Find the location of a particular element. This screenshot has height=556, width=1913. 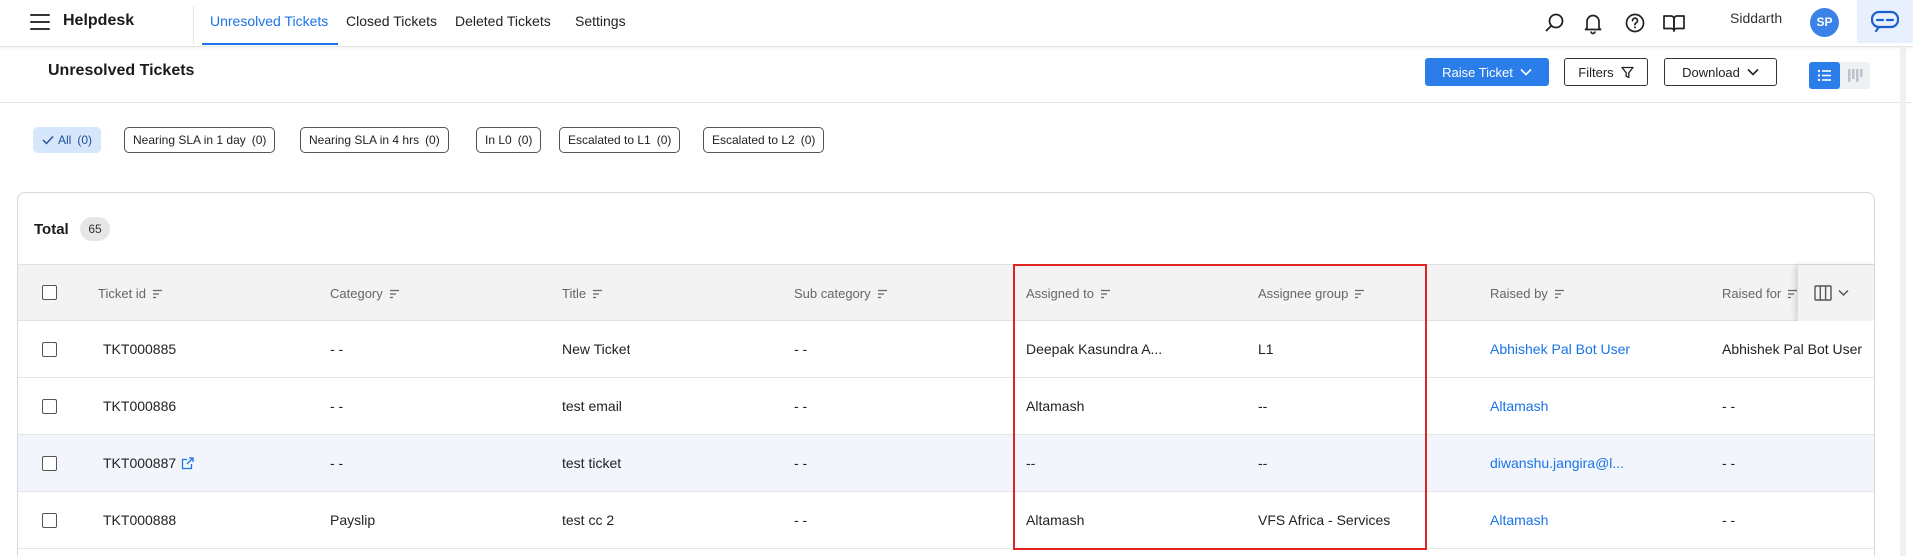

column-header-label: Category is located at coordinates (356, 293).